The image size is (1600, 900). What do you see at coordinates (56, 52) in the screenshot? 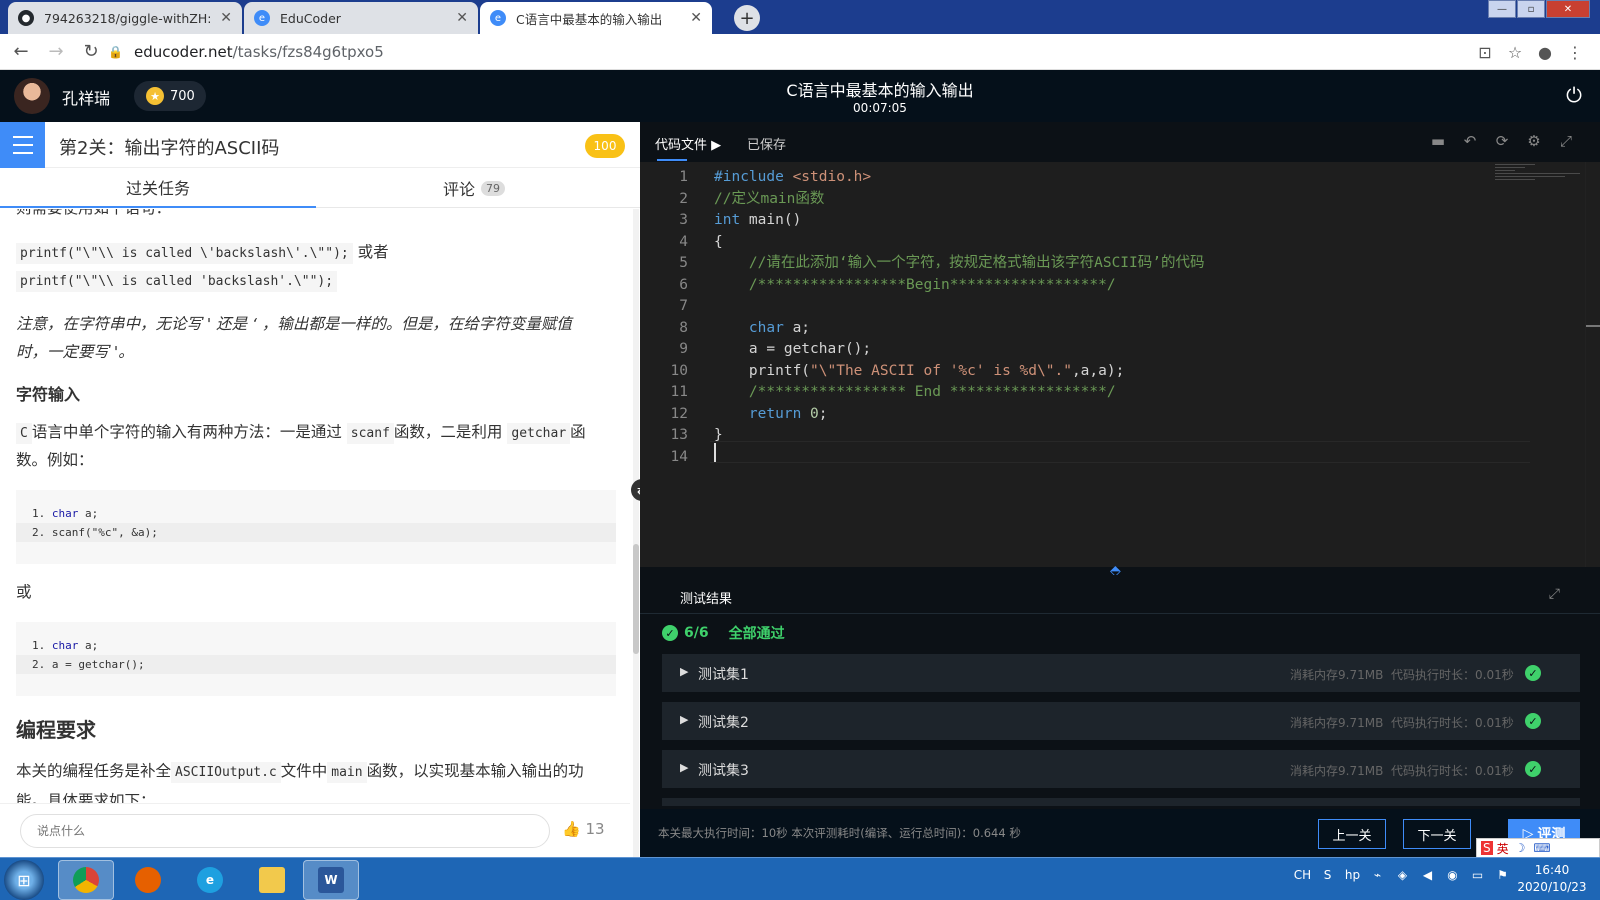
I see `forward-icon: →` at bounding box center [56, 52].